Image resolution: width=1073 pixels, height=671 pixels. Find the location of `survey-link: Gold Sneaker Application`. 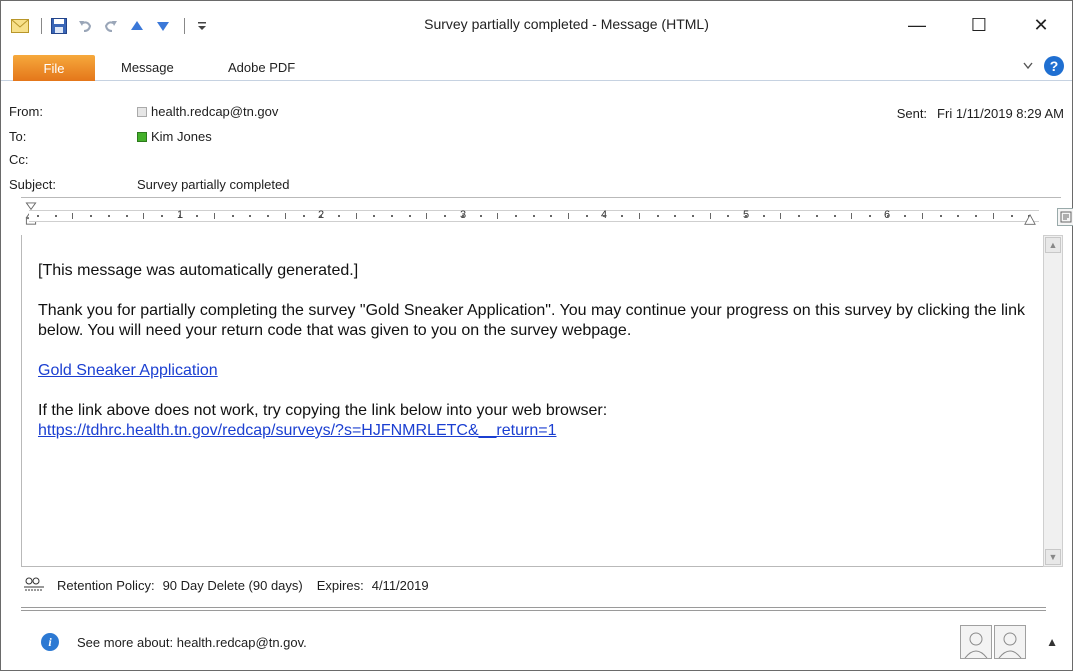

survey-link: Gold Sneaker Application is located at coordinates (128, 370).